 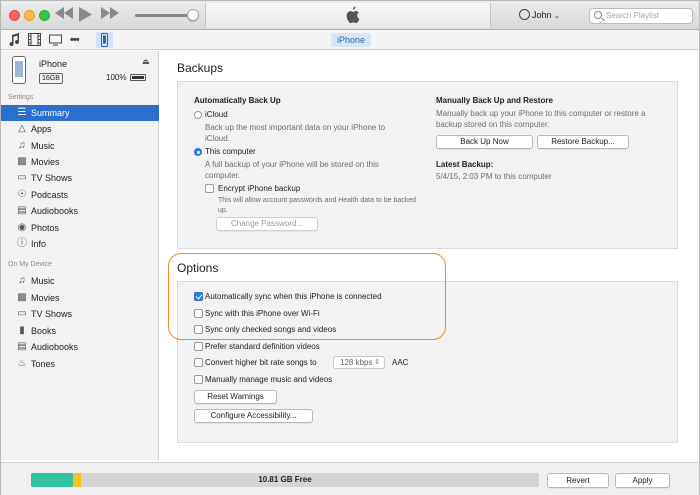 I want to click on more-icon: •••, so click(x=75, y=40).